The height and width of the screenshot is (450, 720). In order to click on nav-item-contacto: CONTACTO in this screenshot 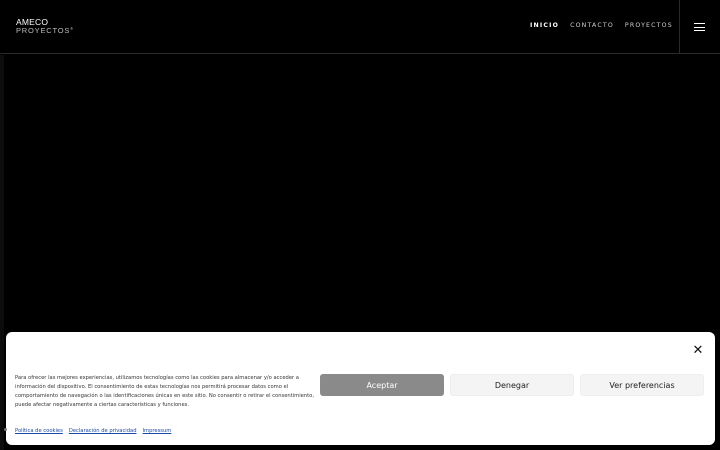, I will do `click(592, 25)`.